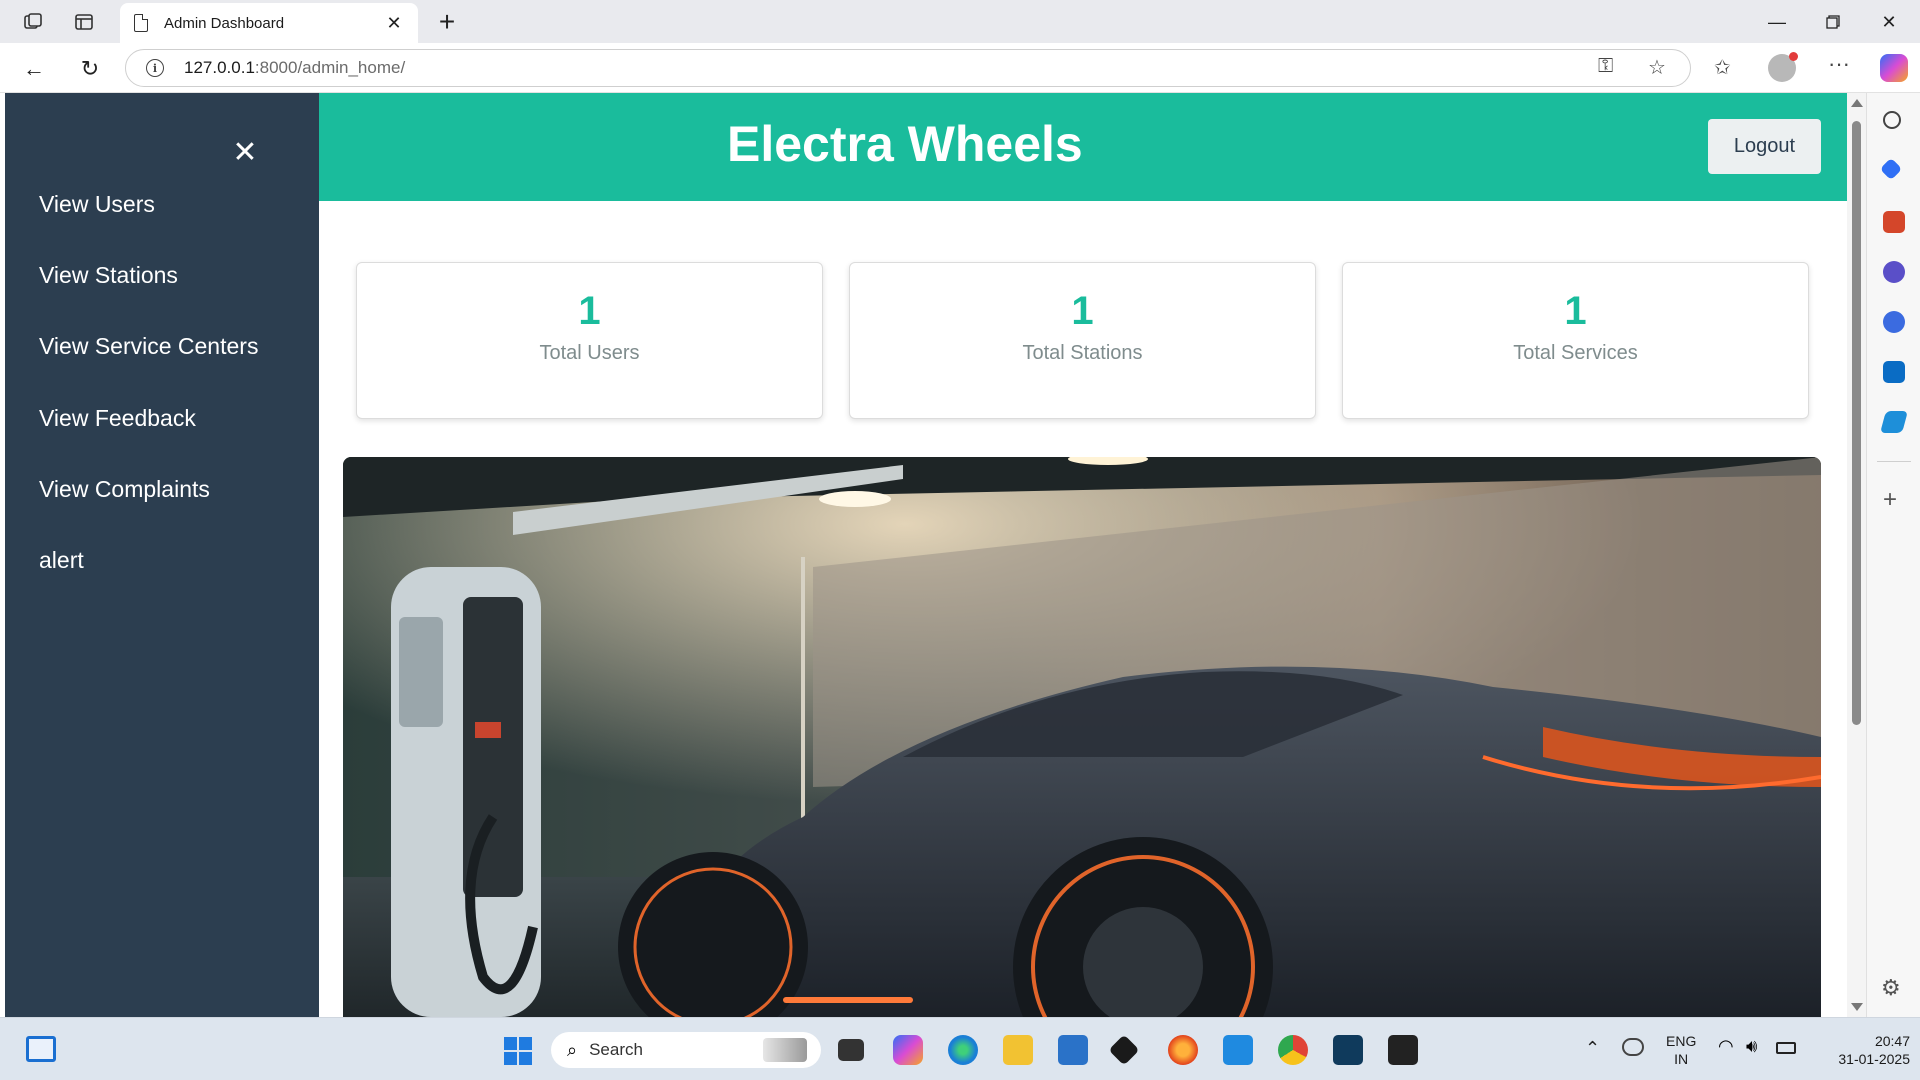  Describe the element at coordinates (41, 1049) in the screenshot. I see `widgets-icon` at that location.